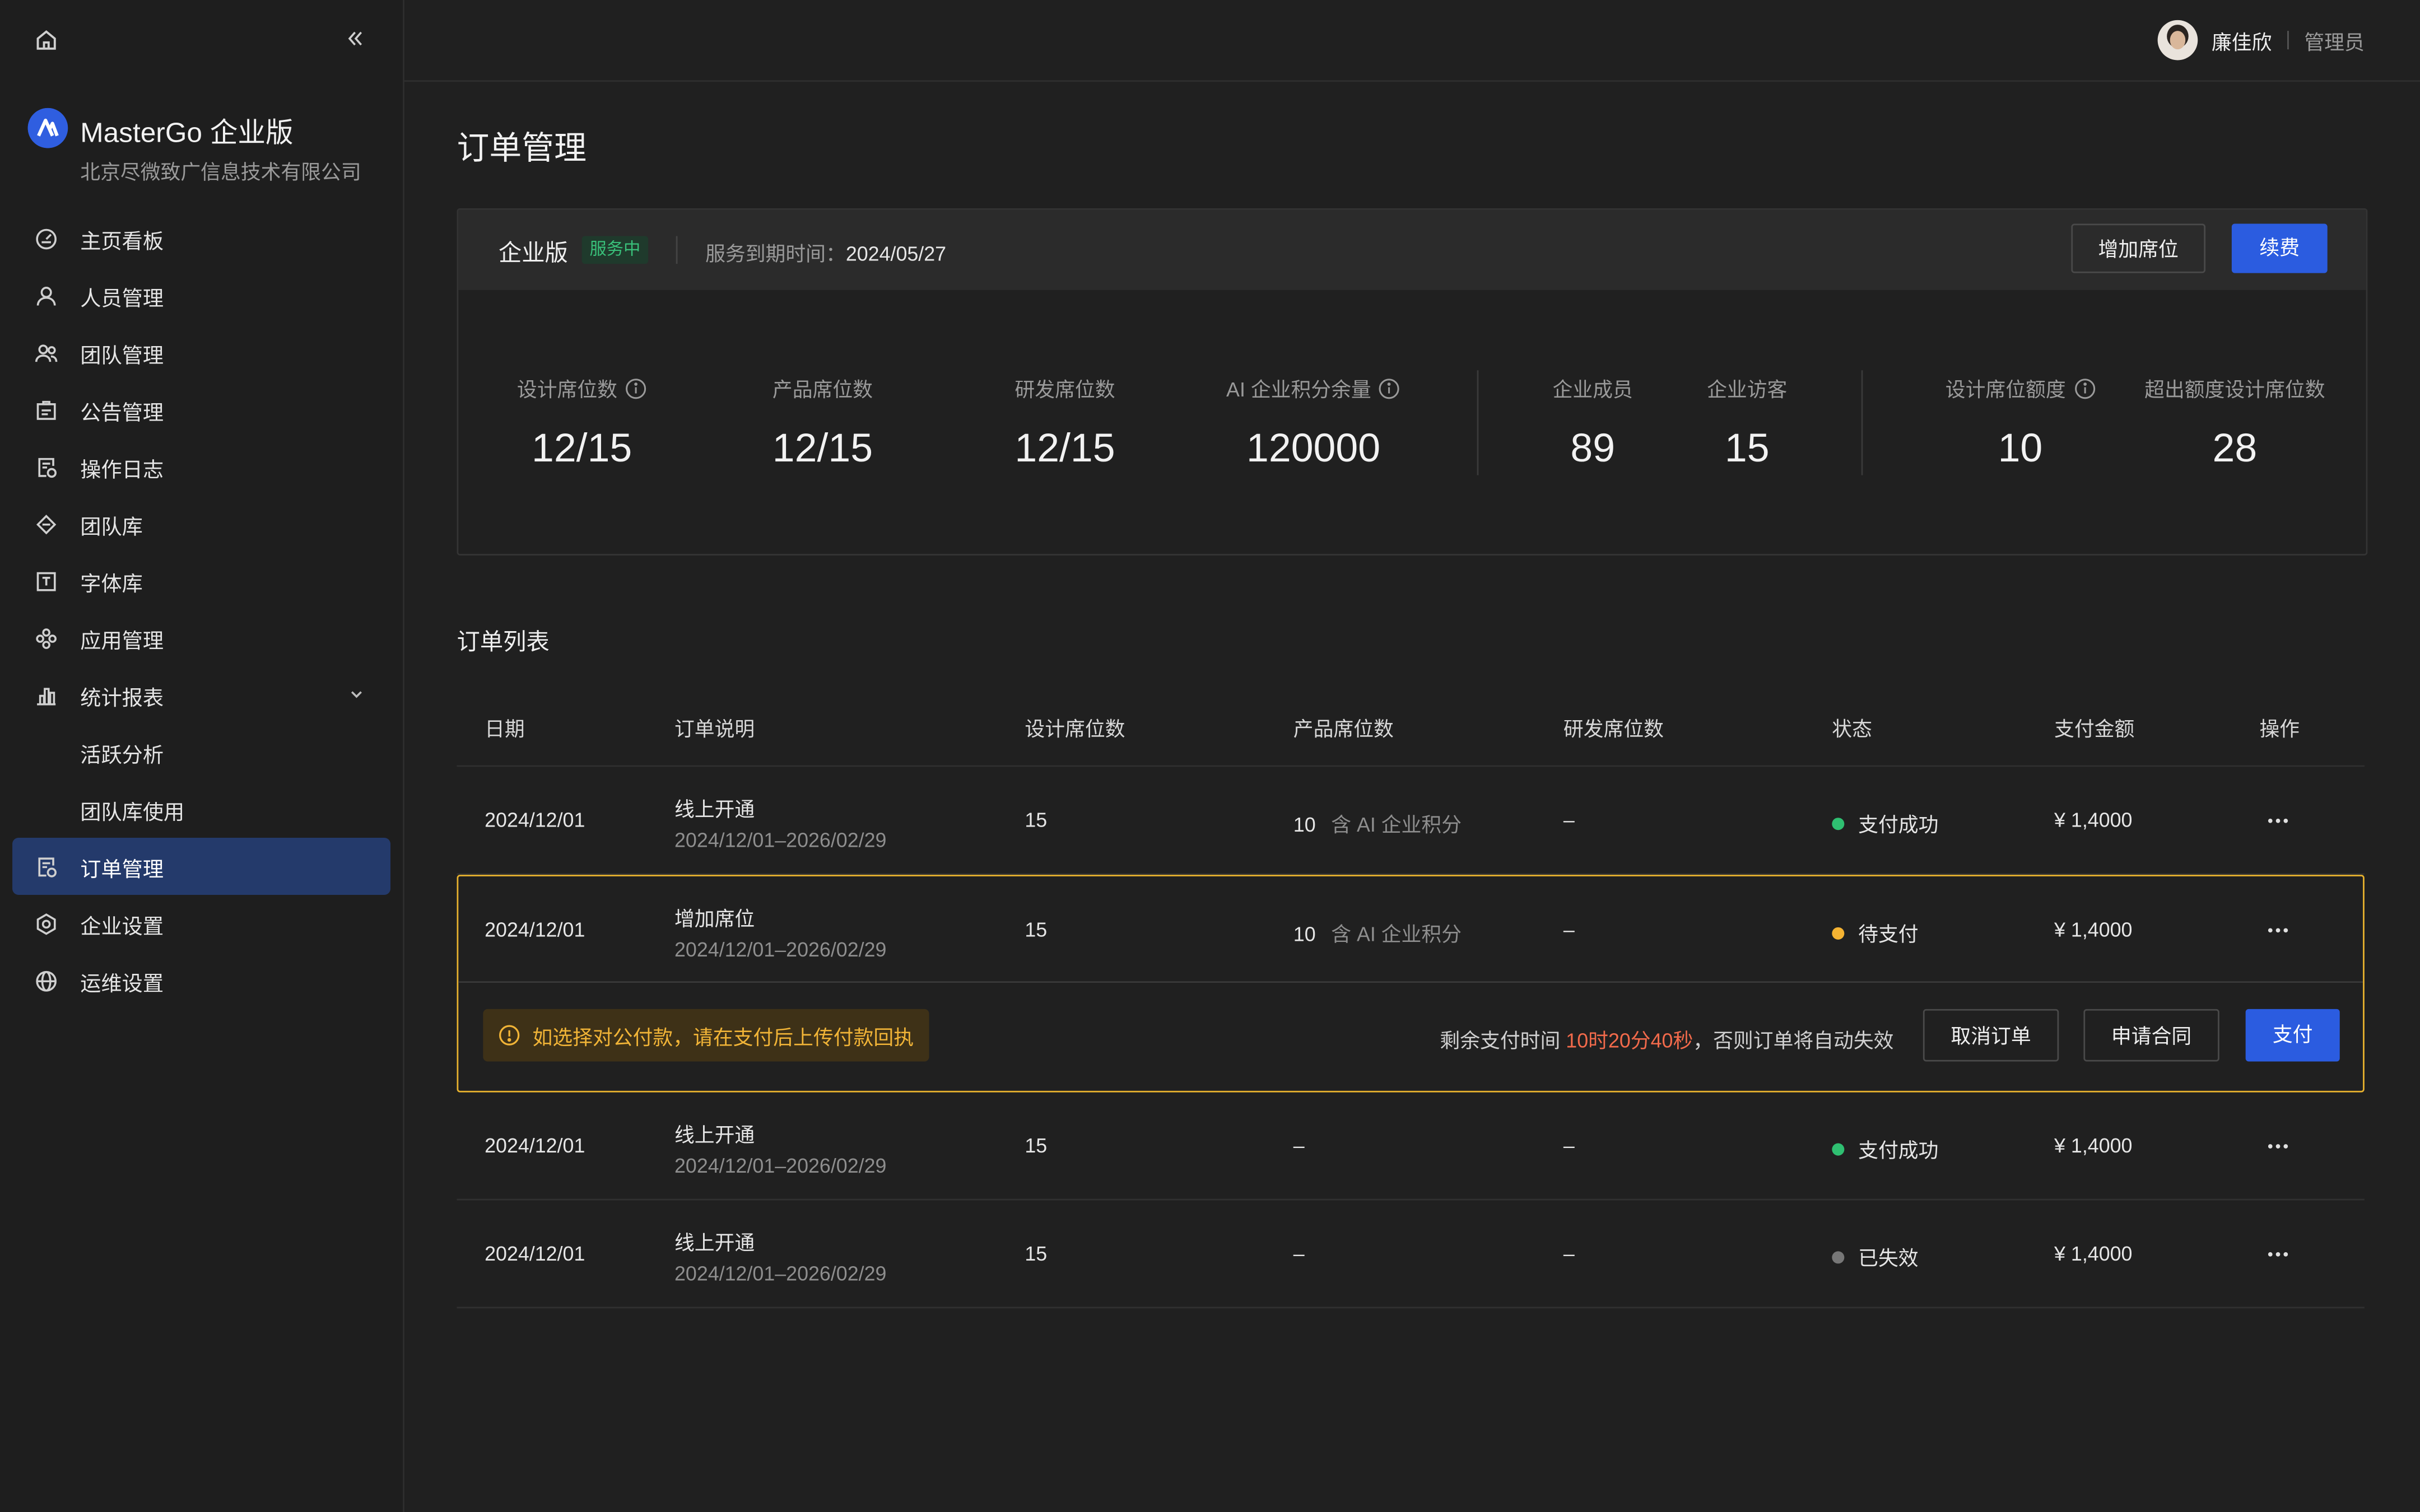 The height and width of the screenshot is (1512, 2420). I want to click on stat-value: 89, so click(1593, 448).